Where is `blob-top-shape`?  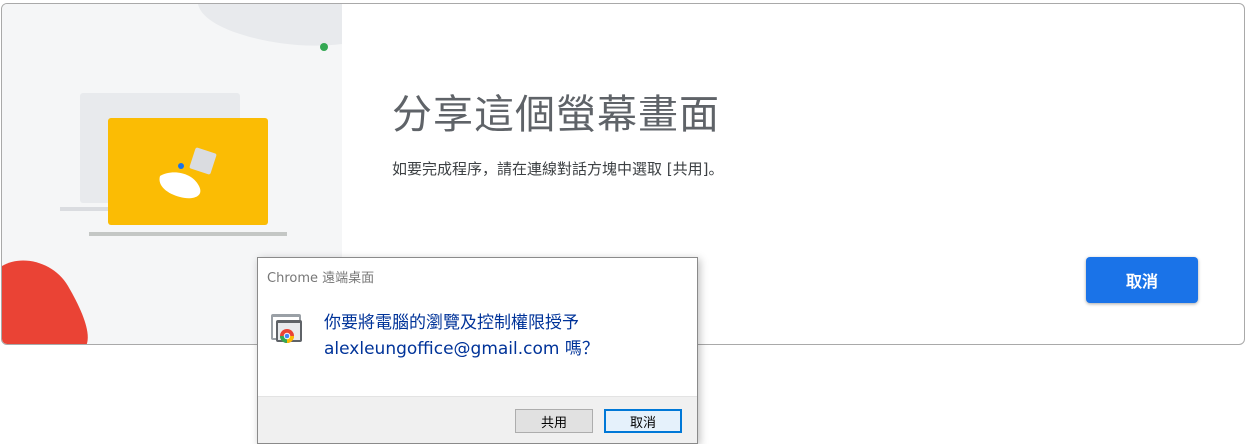 blob-top-shape is located at coordinates (270, 25).